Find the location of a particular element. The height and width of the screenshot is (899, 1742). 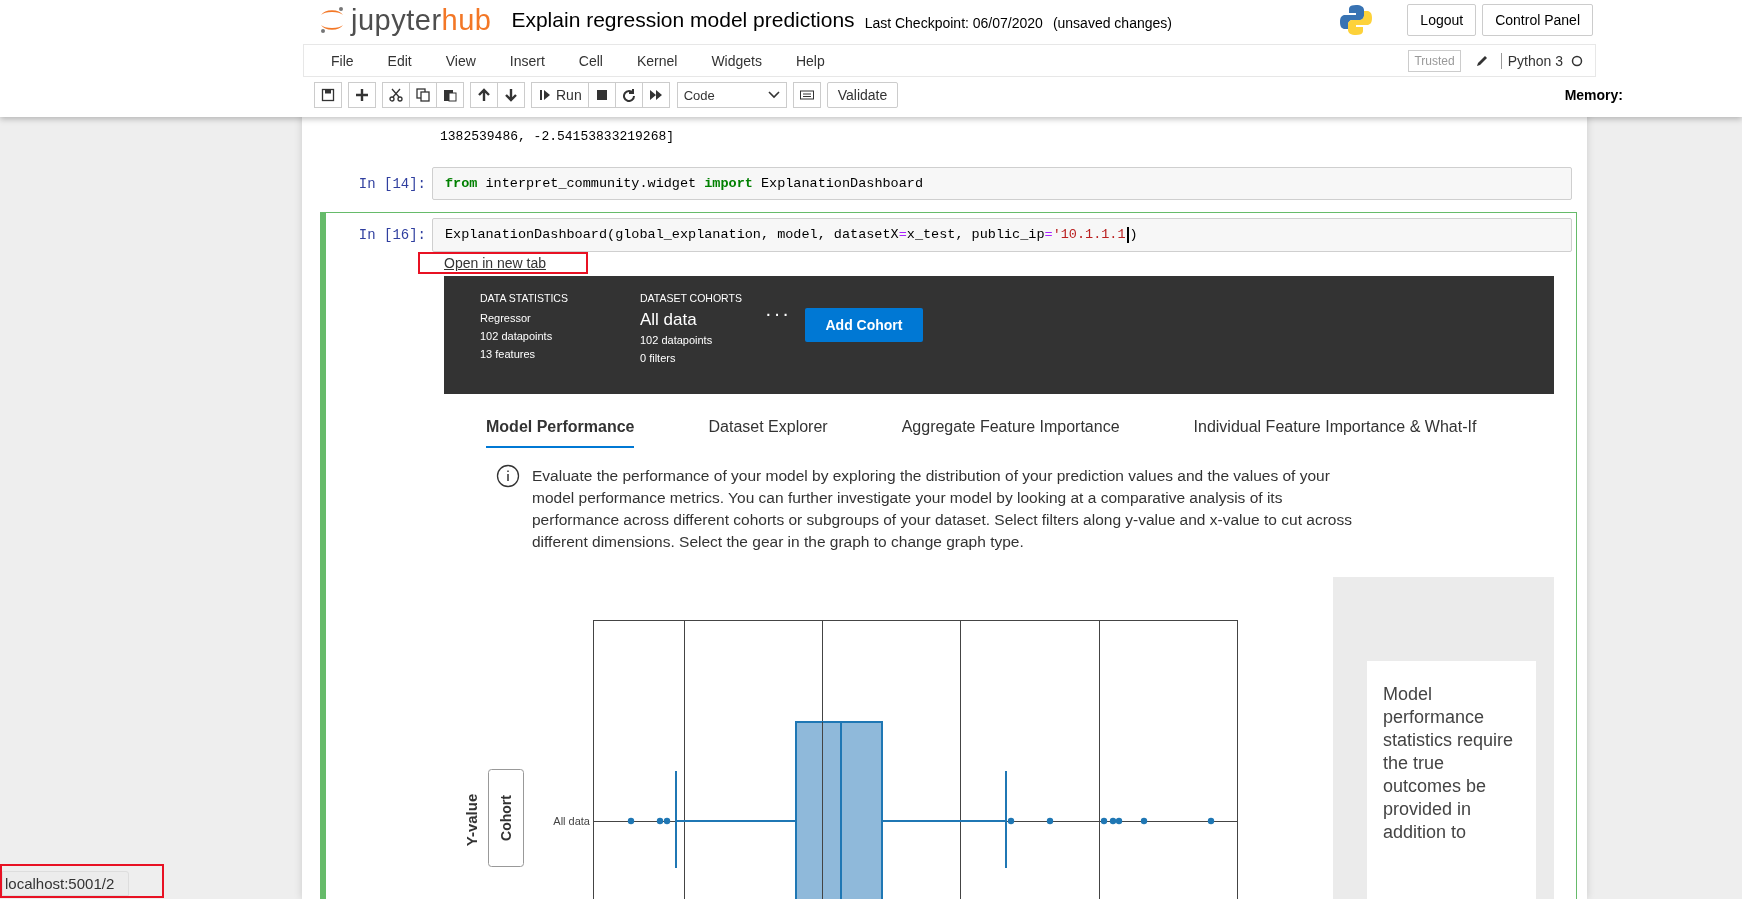

clipboard-icon is located at coordinates (450, 95).